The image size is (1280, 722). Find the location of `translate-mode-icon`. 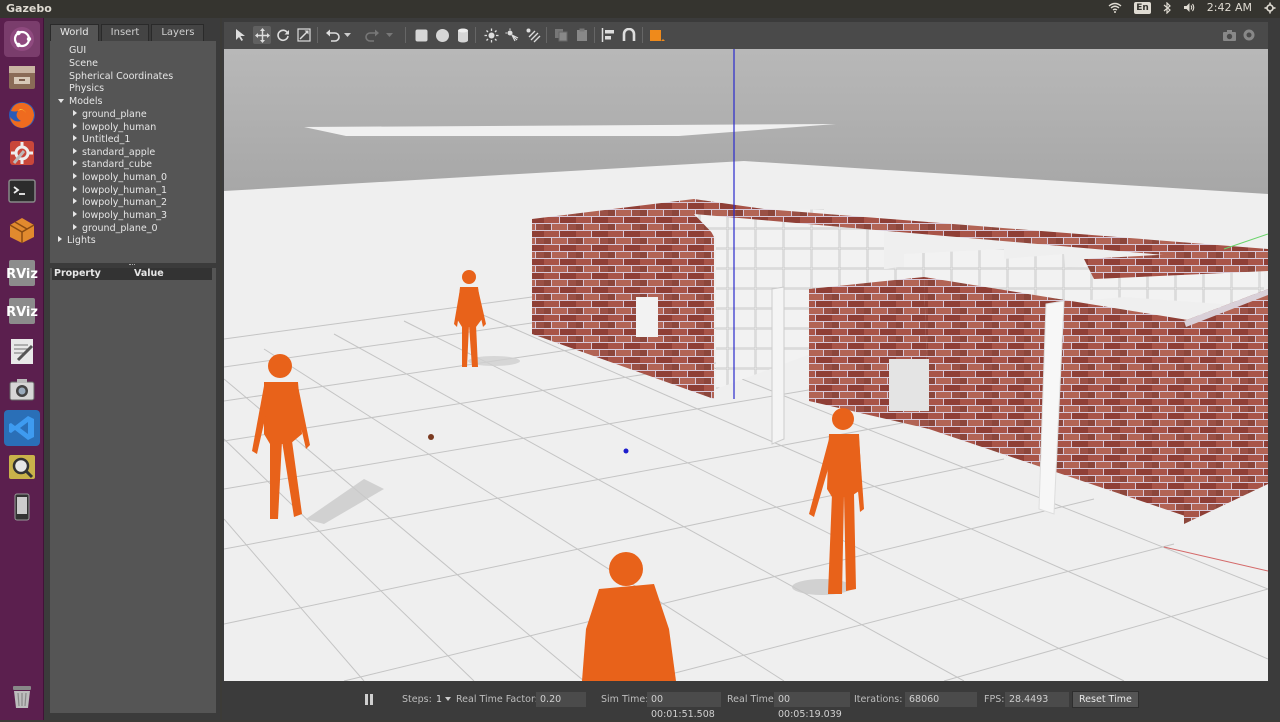

translate-mode-icon is located at coordinates (262, 35).